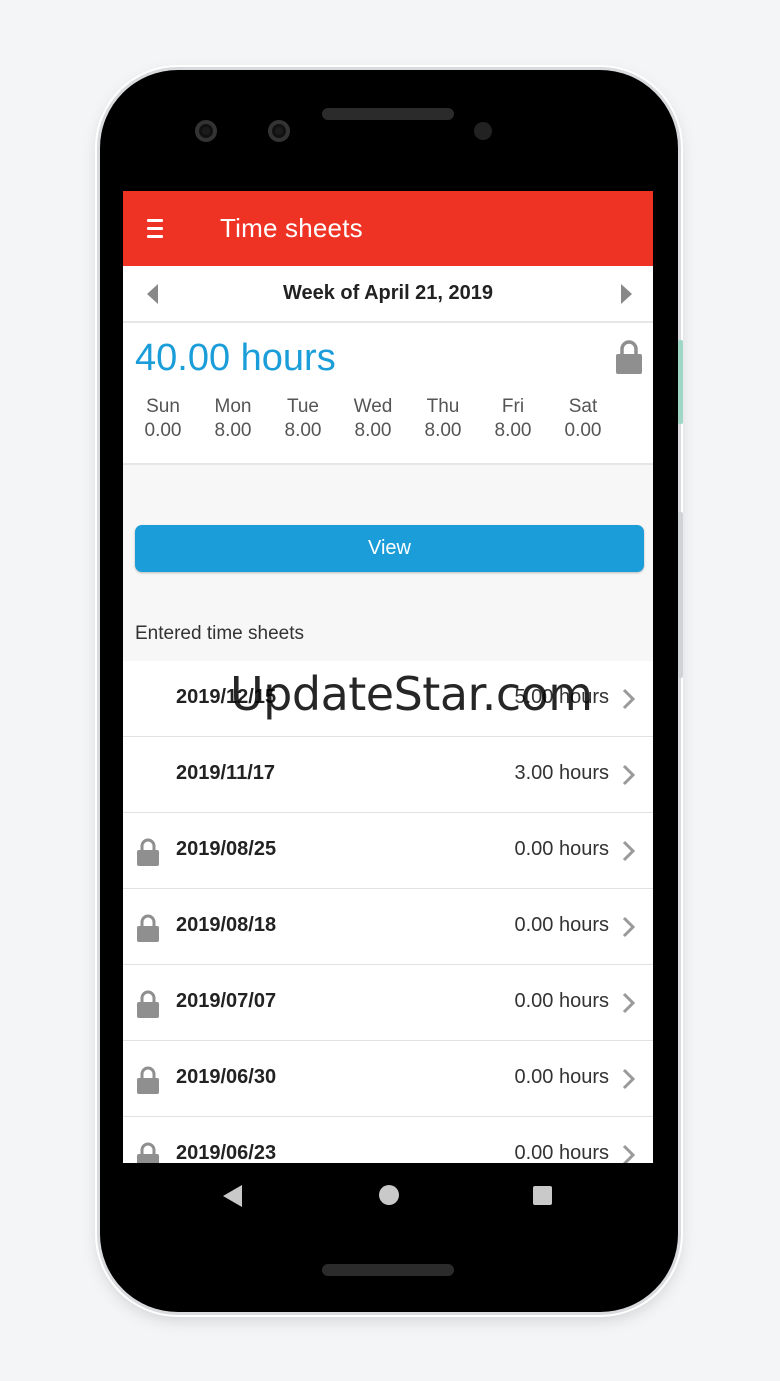 The width and height of the screenshot is (780, 1381). I want to click on timesheet-date: 2019/11/17, so click(225, 773).